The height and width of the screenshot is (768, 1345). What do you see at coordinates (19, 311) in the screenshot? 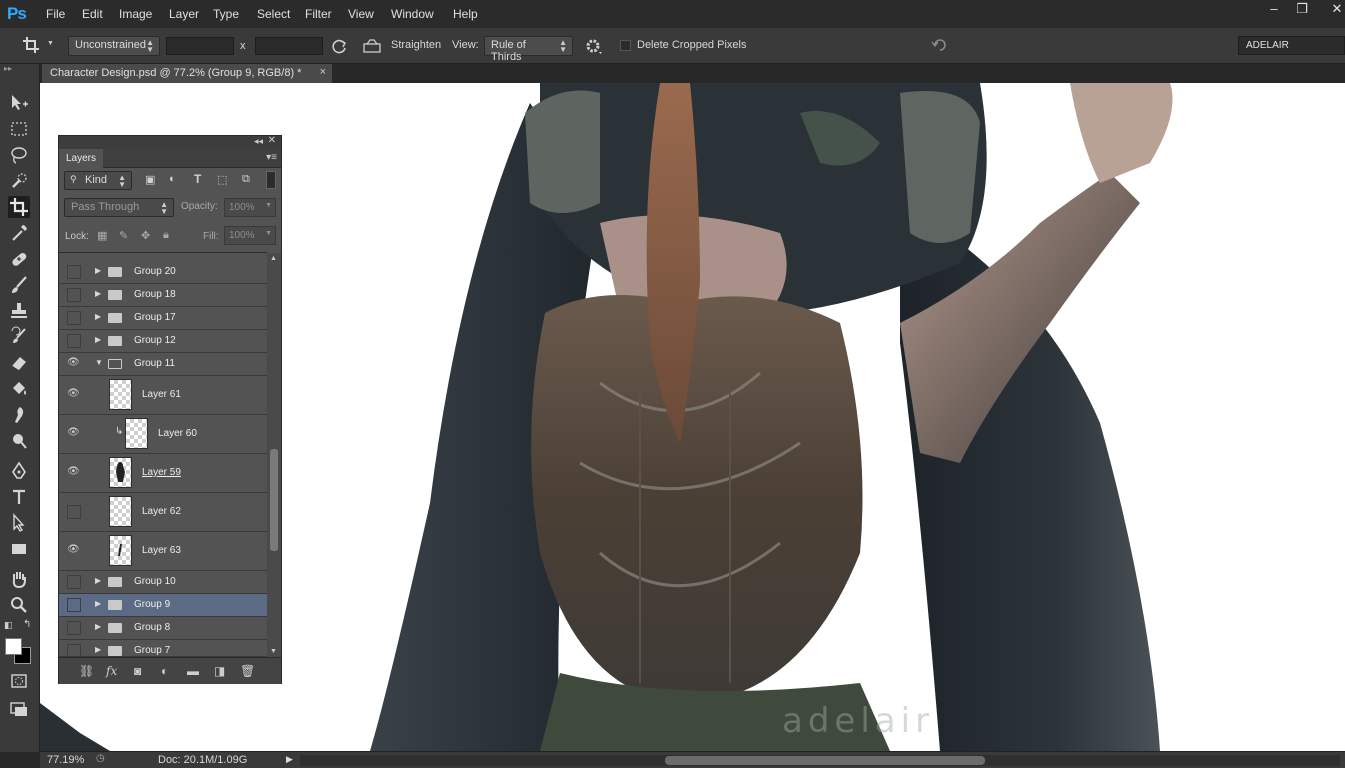
I see `clone-stamp-icon` at bounding box center [19, 311].